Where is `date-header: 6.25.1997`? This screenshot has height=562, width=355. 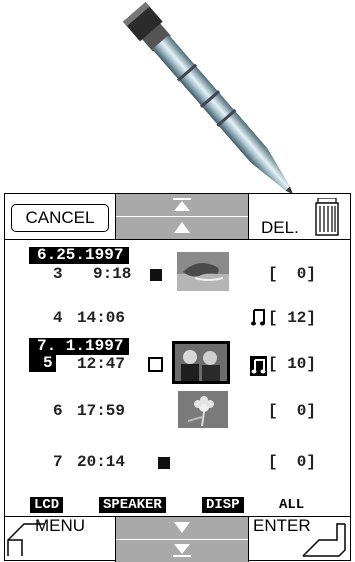 date-header: 6.25.1997 is located at coordinates (79, 255).